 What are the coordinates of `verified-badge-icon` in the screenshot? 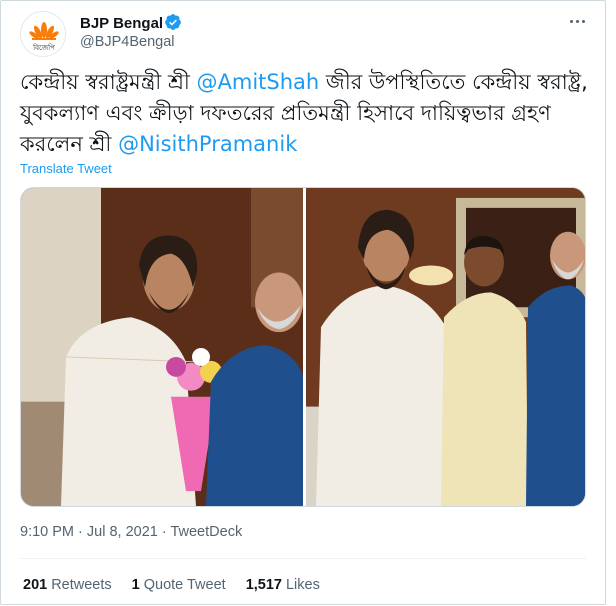 It's located at (173, 22).